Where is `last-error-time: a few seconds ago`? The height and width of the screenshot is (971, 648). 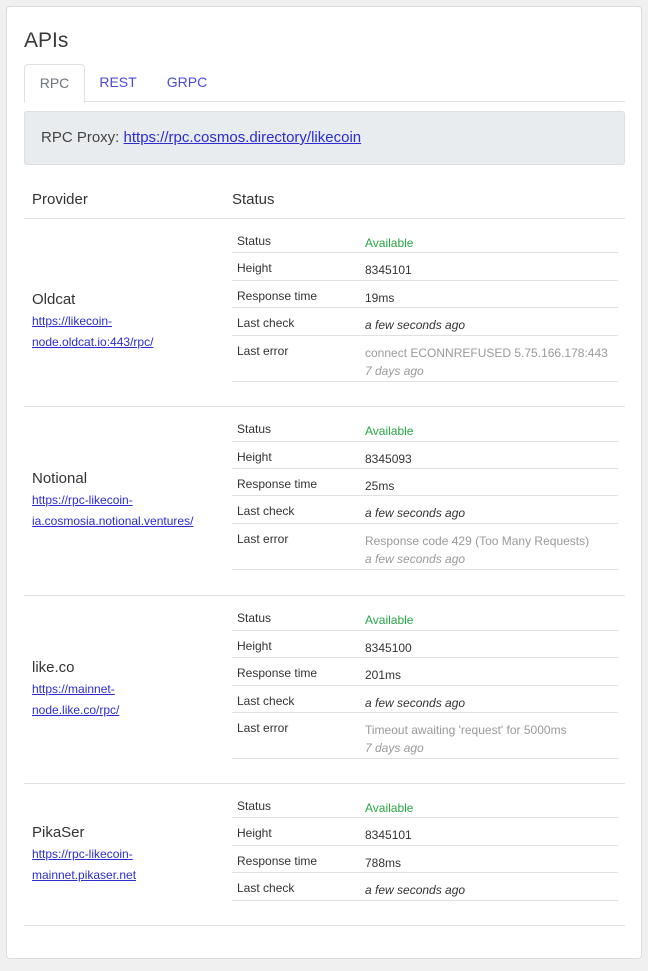 last-error-time: a few seconds ago is located at coordinates (415, 559).